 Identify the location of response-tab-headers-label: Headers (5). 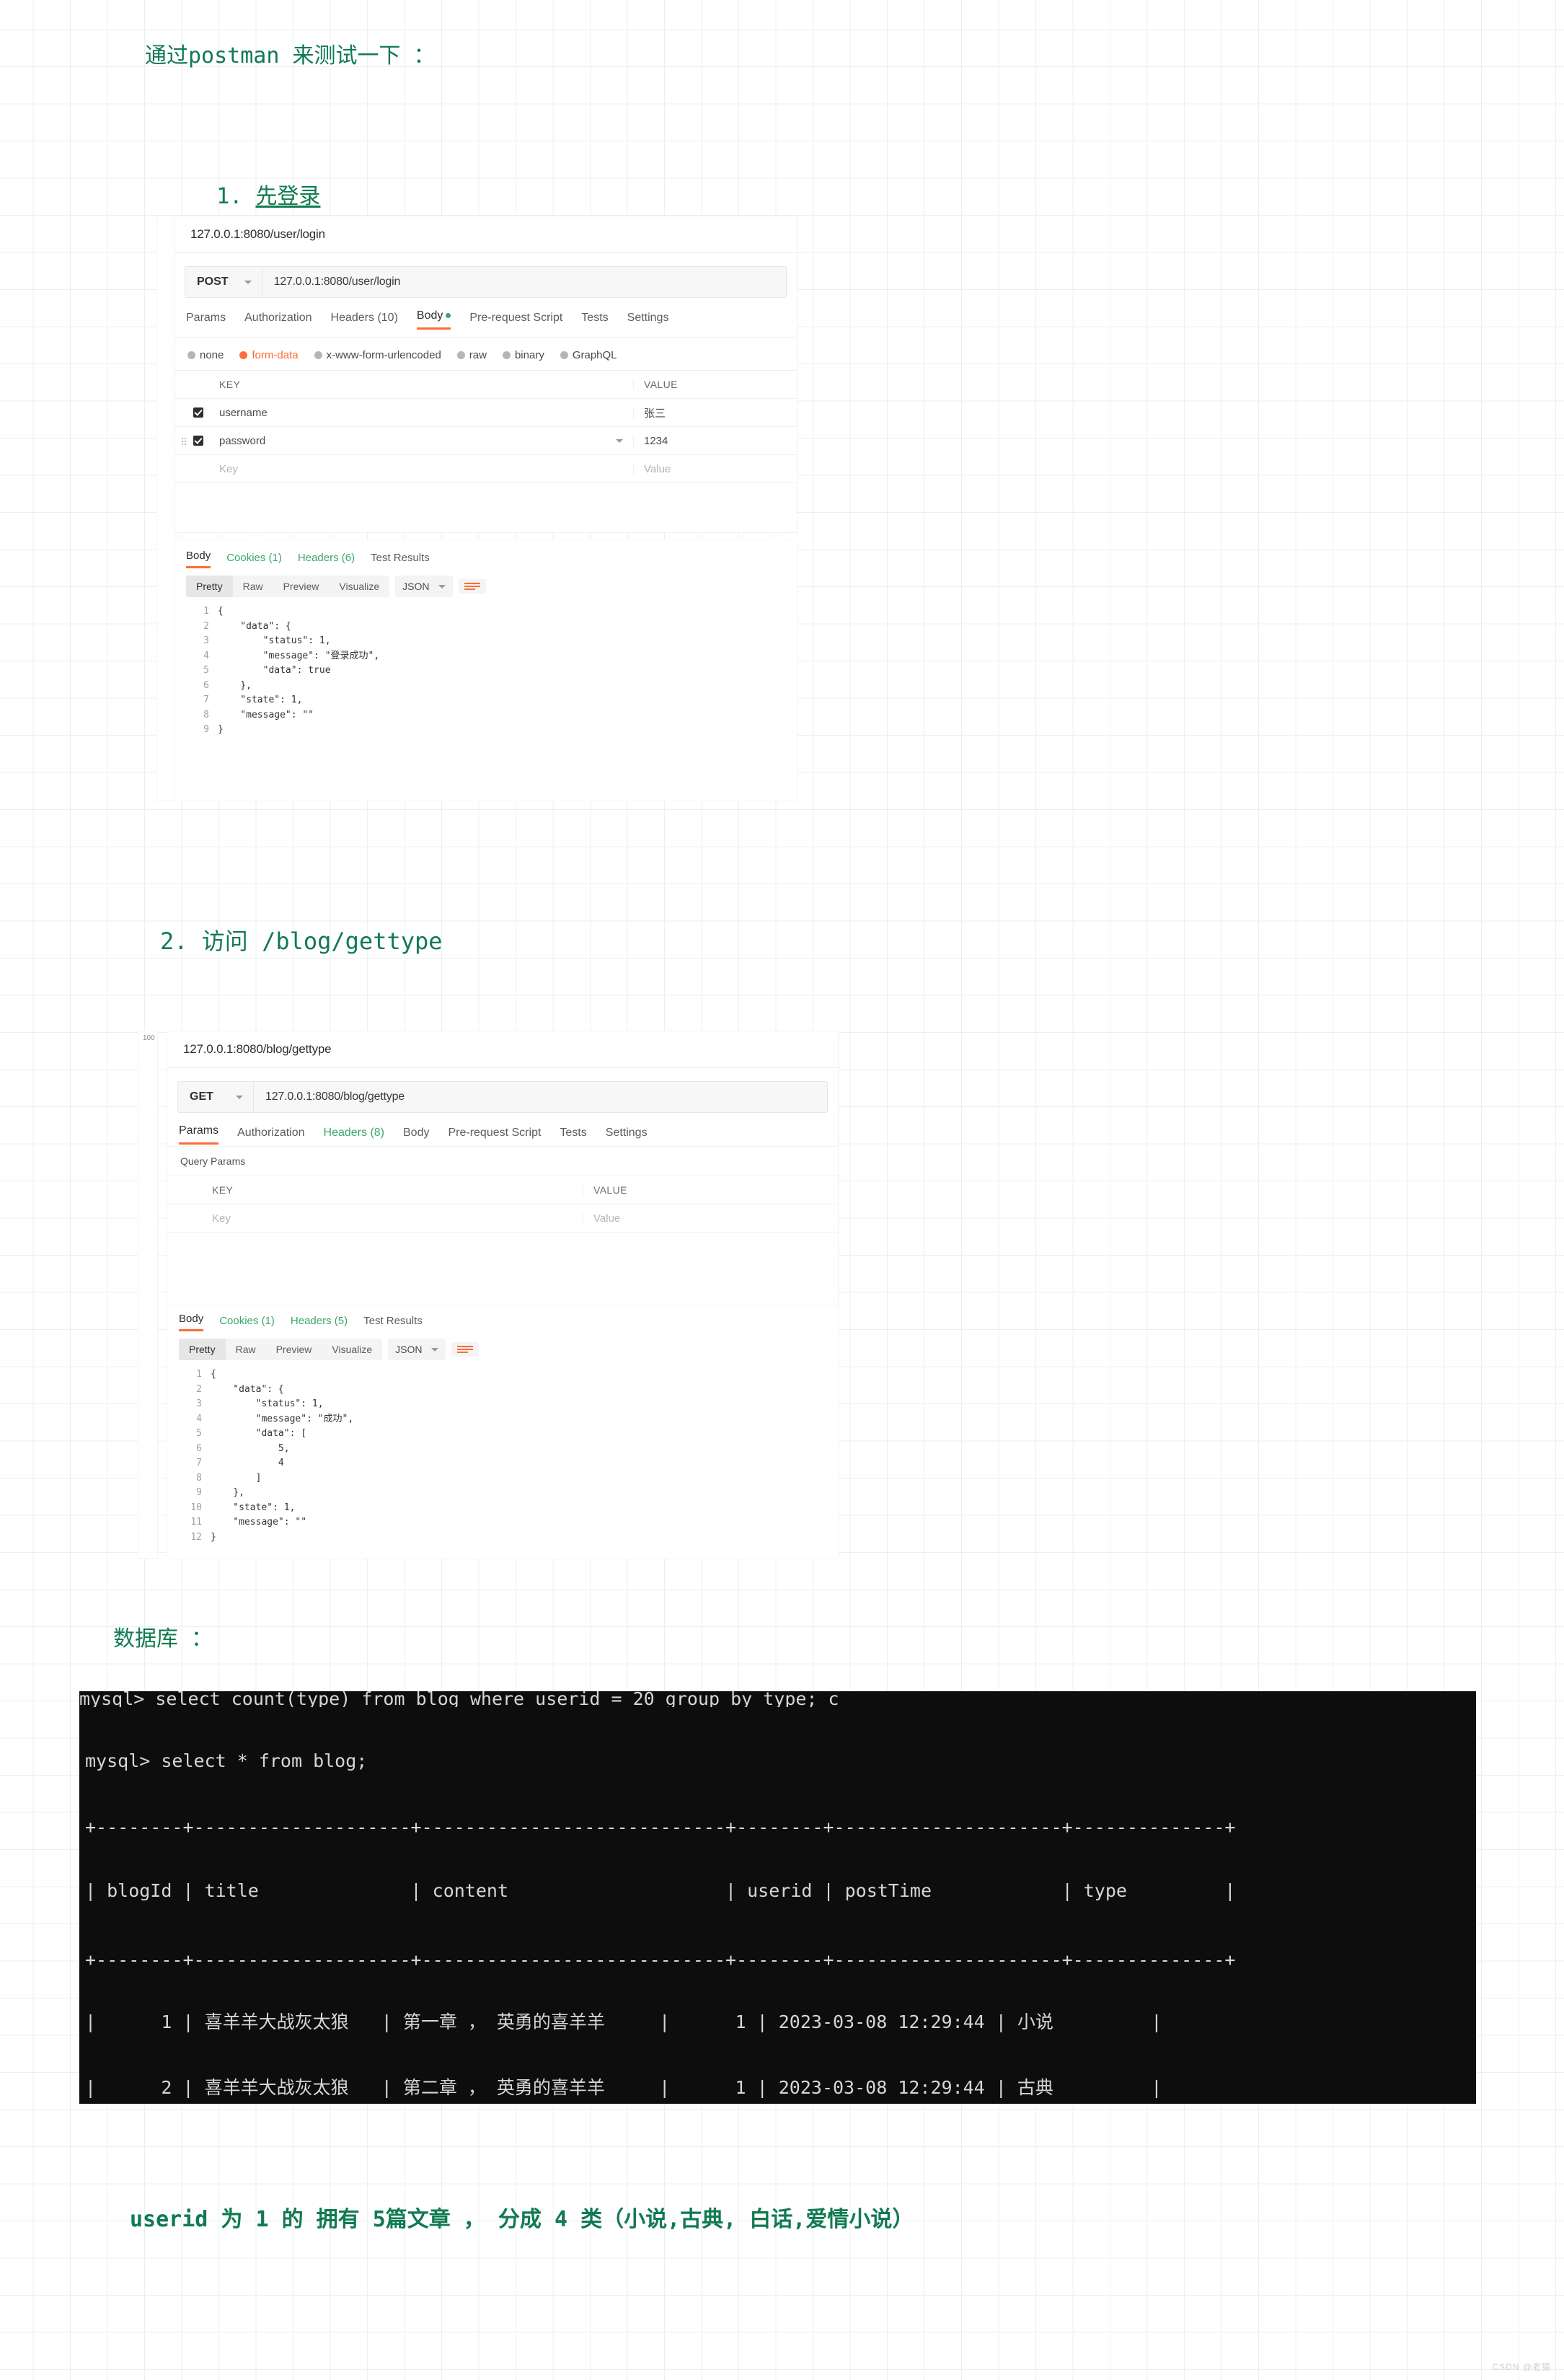
(319, 1321).